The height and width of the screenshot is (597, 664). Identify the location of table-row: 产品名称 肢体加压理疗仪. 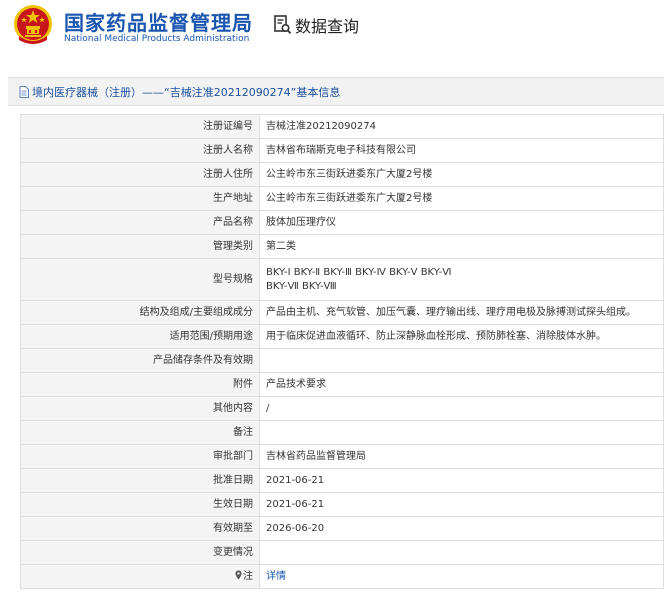
(342, 222).